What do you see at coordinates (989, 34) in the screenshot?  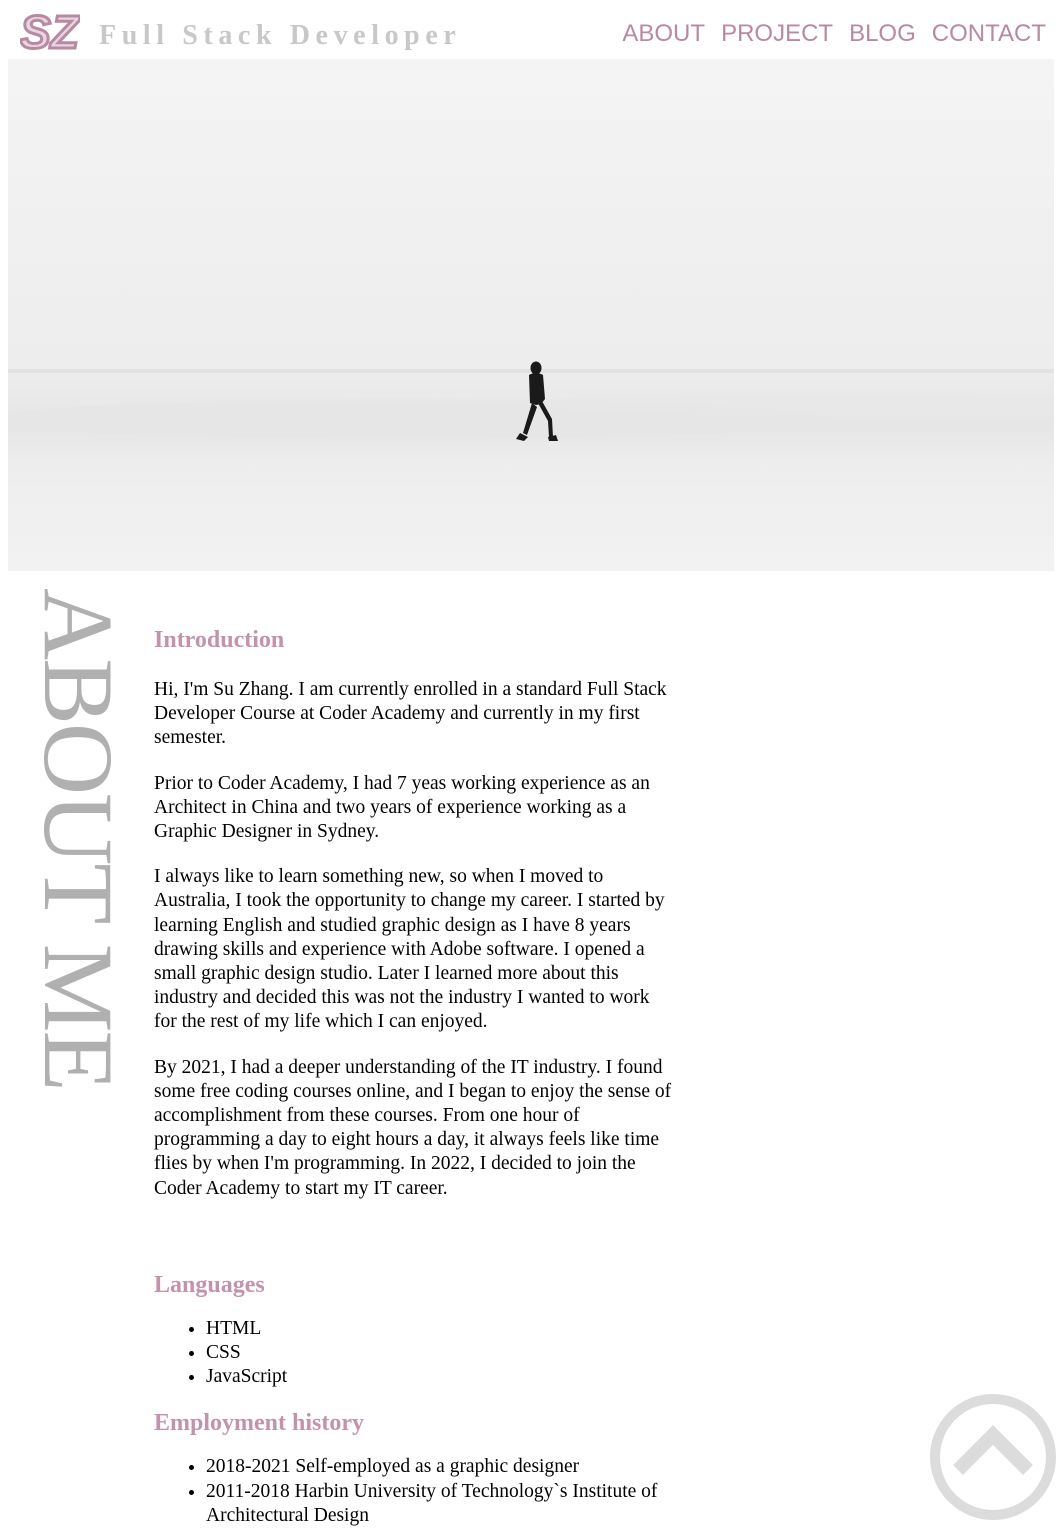 I see `nav-contact-link: CONTACT` at bounding box center [989, 34].